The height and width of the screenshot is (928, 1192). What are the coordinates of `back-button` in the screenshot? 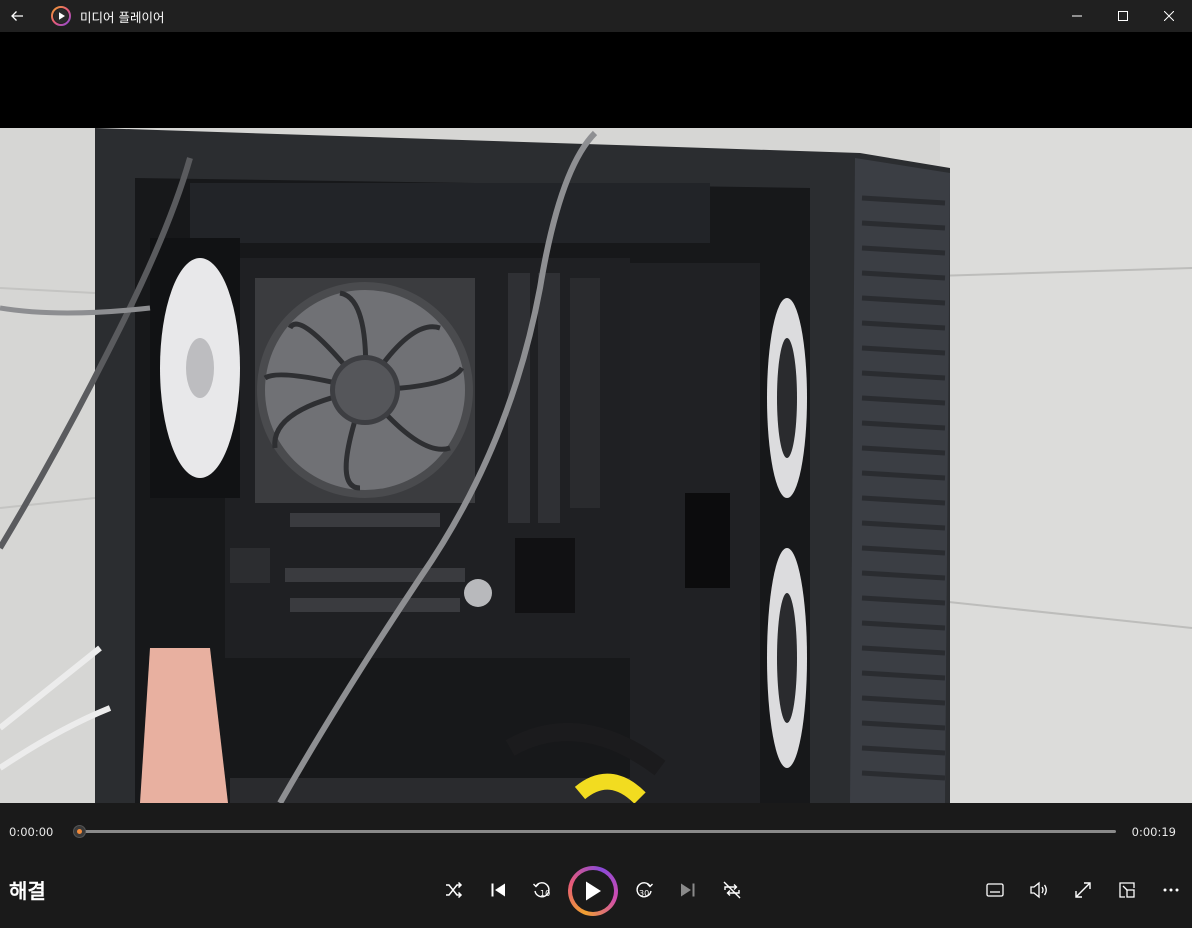 It's located at (17, 16).